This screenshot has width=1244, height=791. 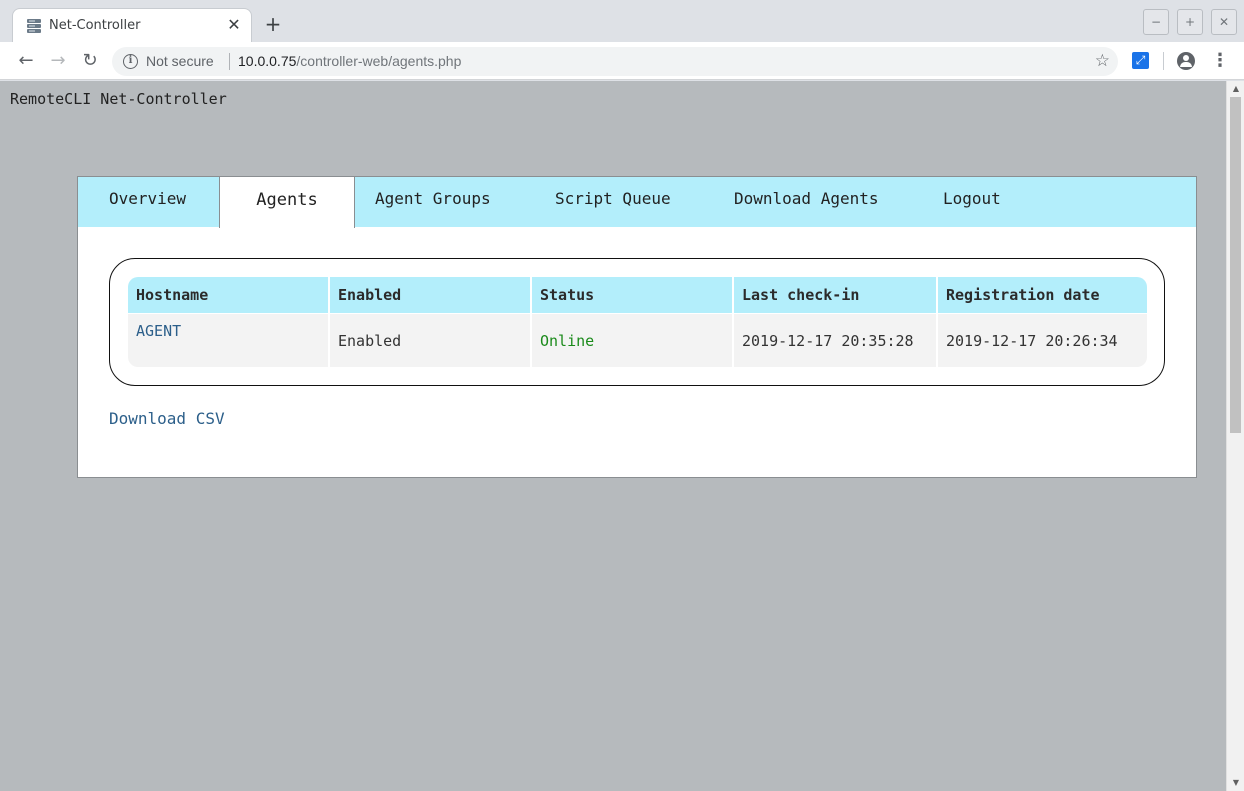 What do you see at coordinates (180, 61) in the screenshot?
I see `security-label: Not secure` at bounding box center [180, 61].